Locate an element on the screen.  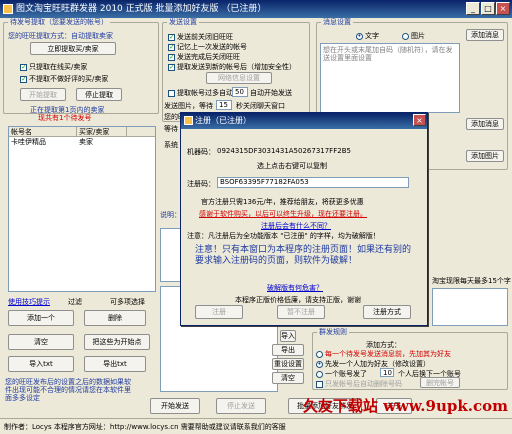
minimize-button: _ is located at coordinates (473, 8).